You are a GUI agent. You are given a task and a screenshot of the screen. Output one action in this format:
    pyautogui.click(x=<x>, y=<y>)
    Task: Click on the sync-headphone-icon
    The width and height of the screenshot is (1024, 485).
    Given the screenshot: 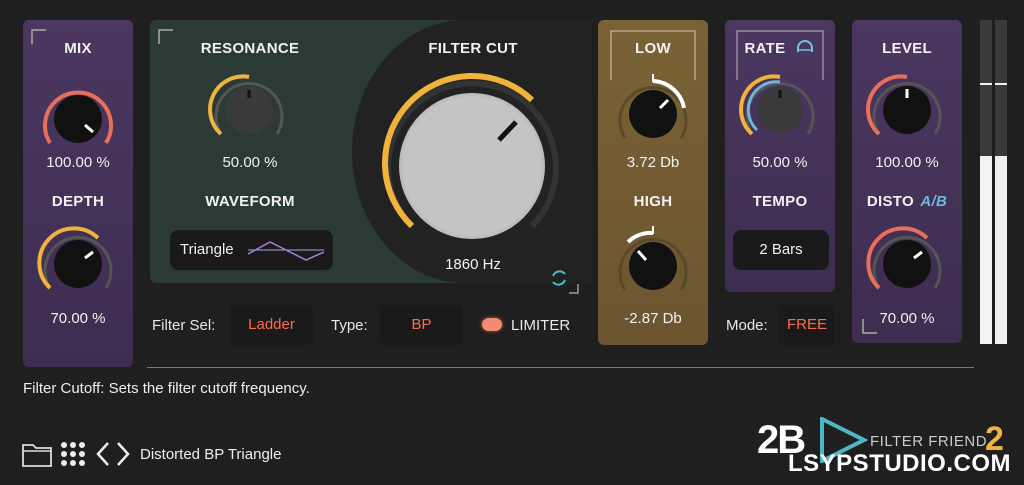 What is the action you would take?
    pyautogui.click(x=805, y=47)
    